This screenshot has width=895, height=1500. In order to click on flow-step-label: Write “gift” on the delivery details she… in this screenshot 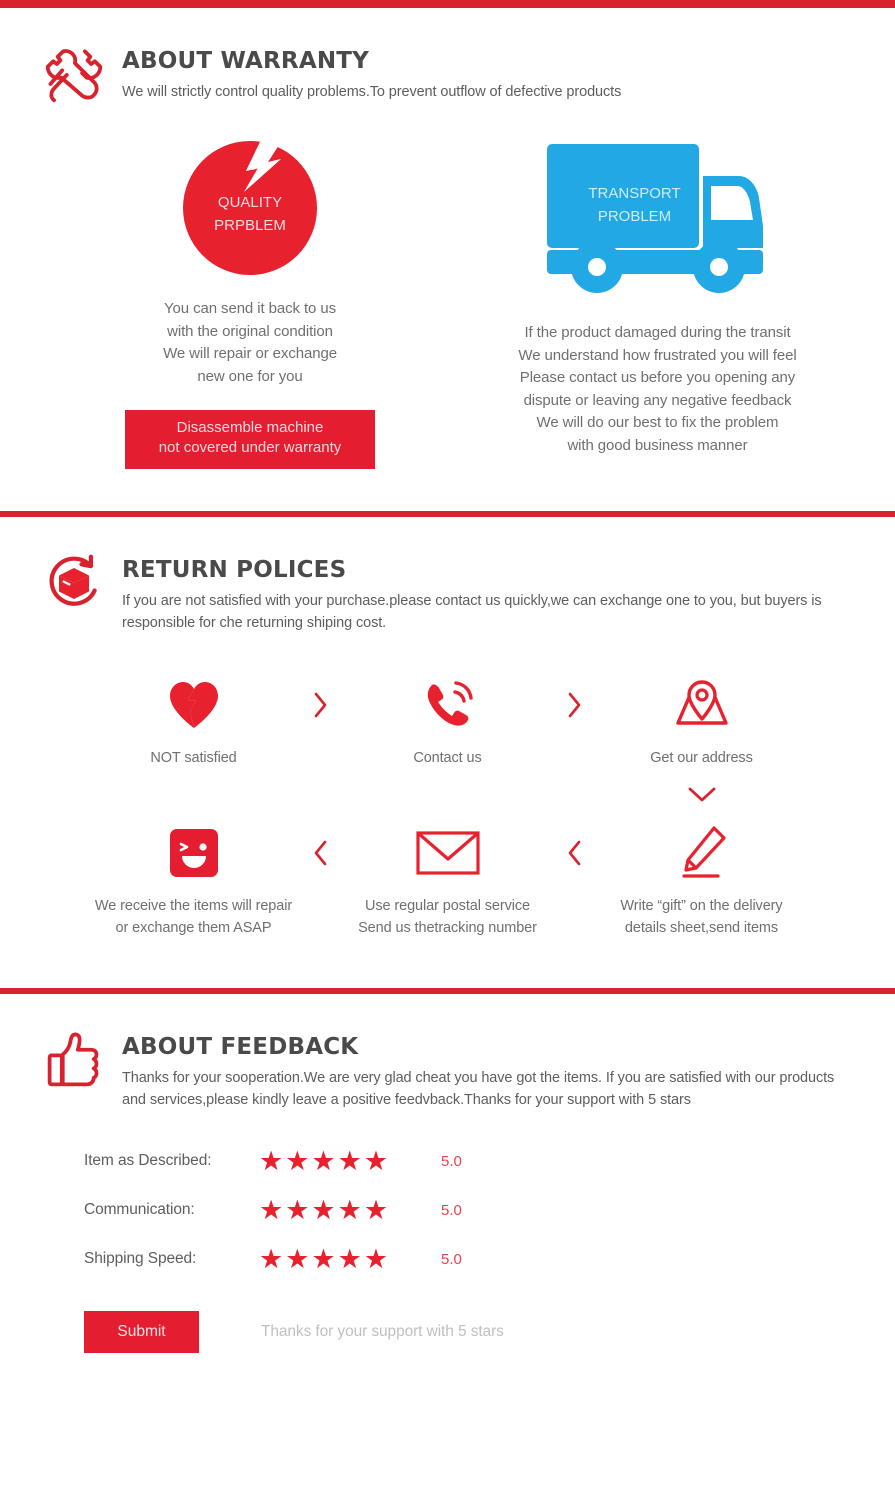, I will do `click(701, 917)`.